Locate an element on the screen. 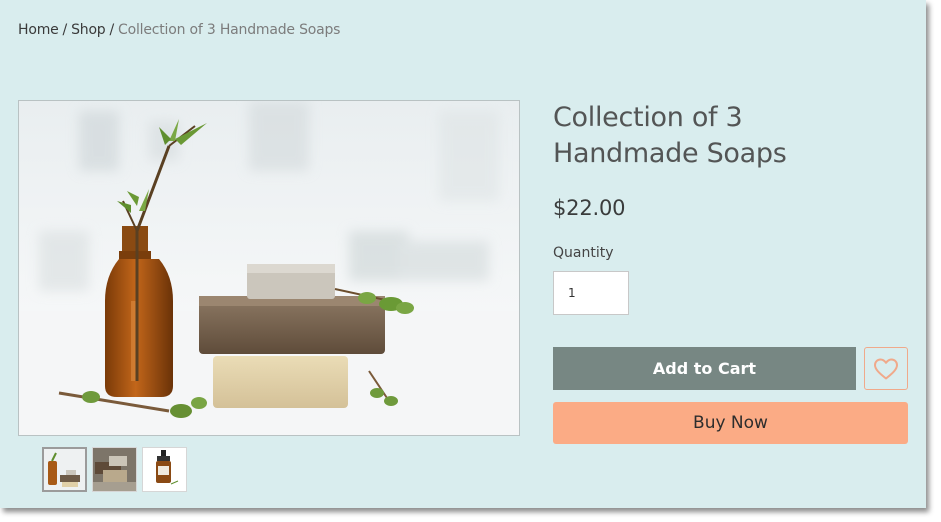  buy-now-button: Buy Now is located at coordinates (730, 423).